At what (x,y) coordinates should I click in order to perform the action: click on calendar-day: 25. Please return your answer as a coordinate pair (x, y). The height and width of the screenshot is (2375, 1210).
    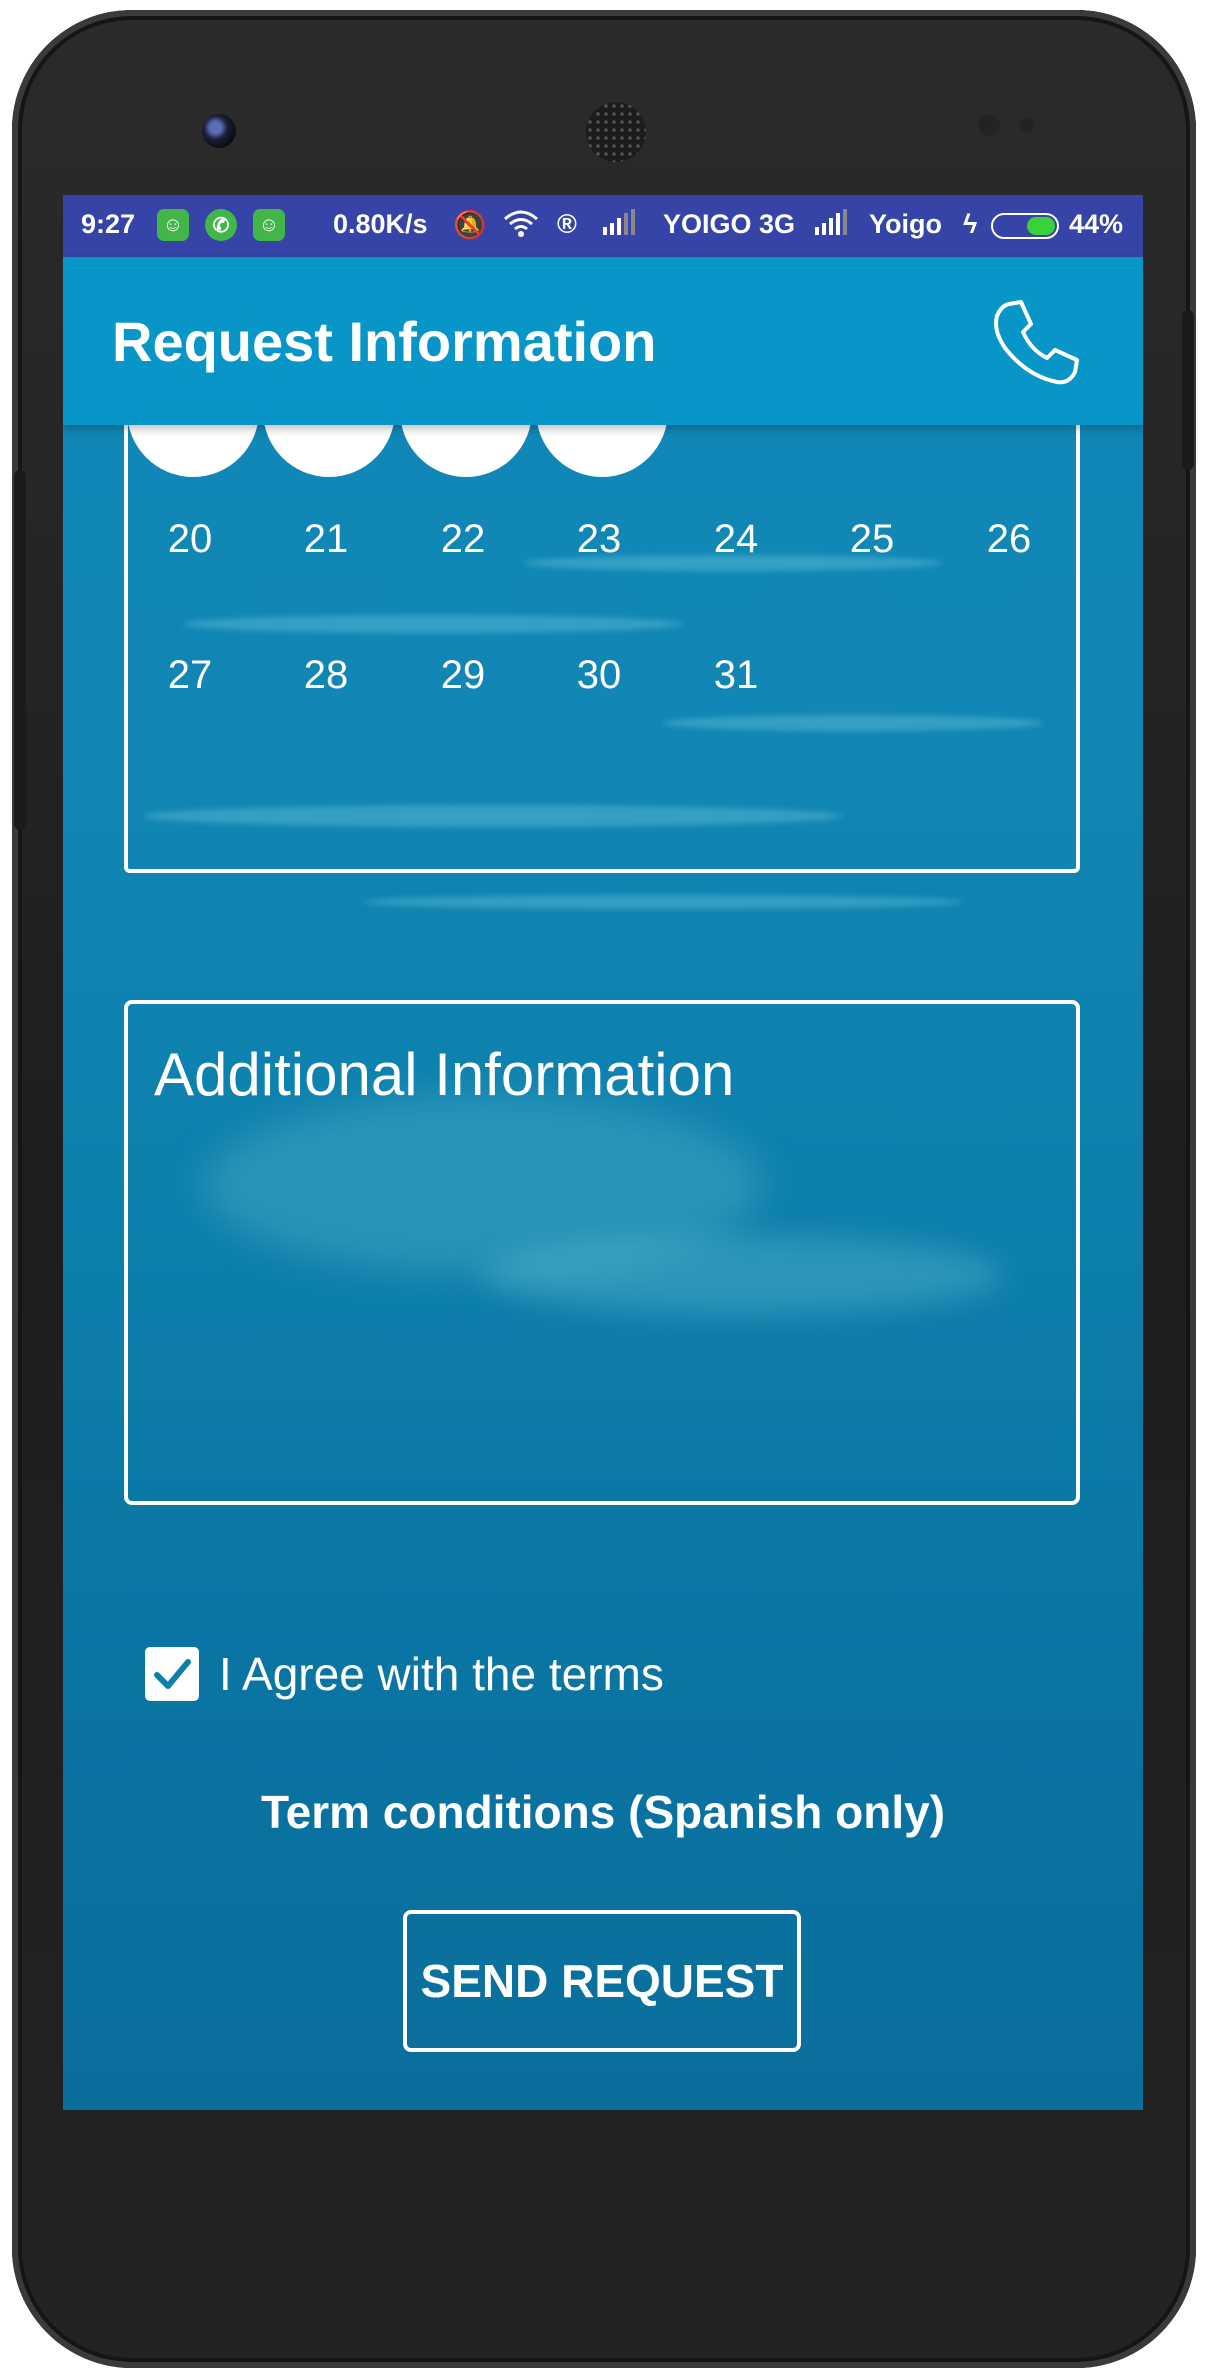
    Looking at the image, I should click on (872, 539).